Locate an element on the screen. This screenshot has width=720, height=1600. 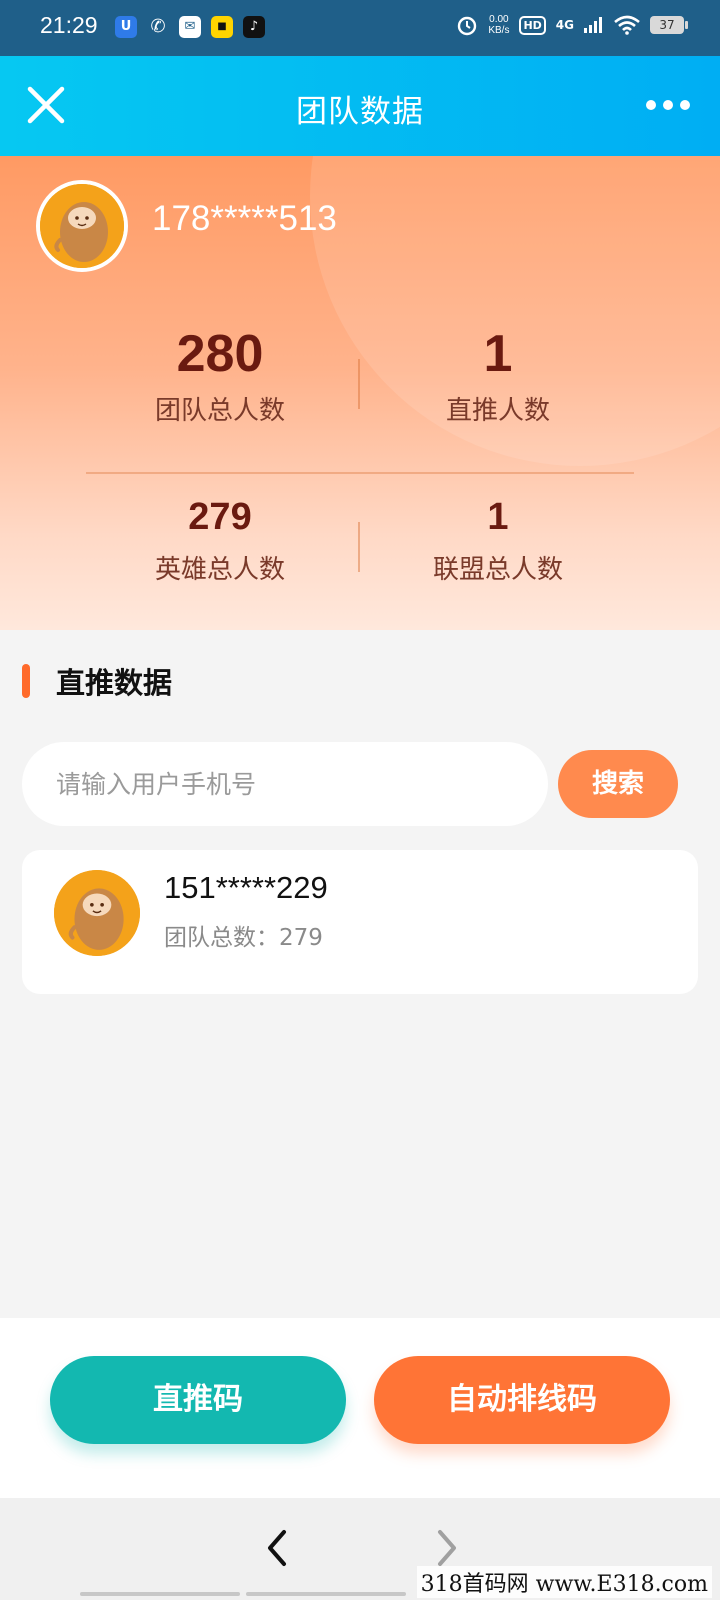
nav-bar: 团队数据 is located at coordinates (360, 106).